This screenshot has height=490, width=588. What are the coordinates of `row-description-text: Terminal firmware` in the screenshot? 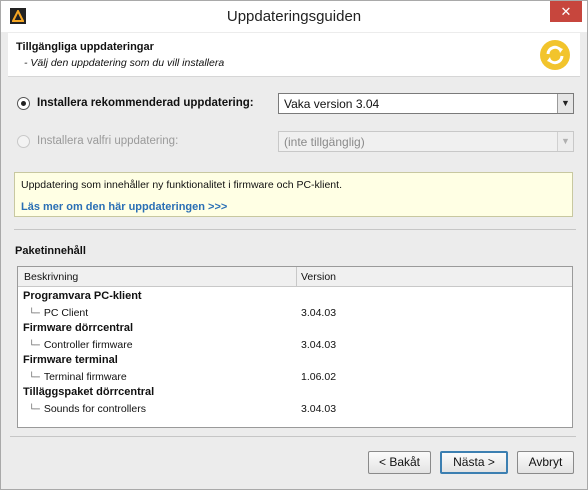 It's located at (85, 377).